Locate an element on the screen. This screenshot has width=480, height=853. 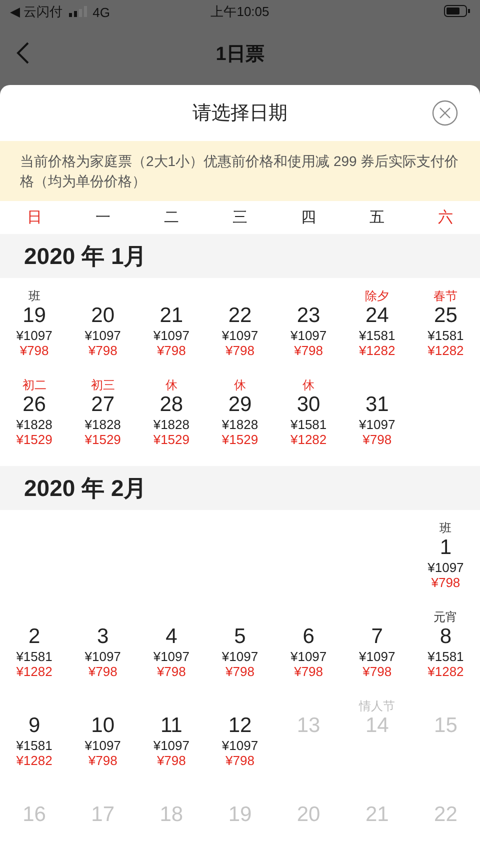
day-number: 8 is located at coordinates (446, 637).